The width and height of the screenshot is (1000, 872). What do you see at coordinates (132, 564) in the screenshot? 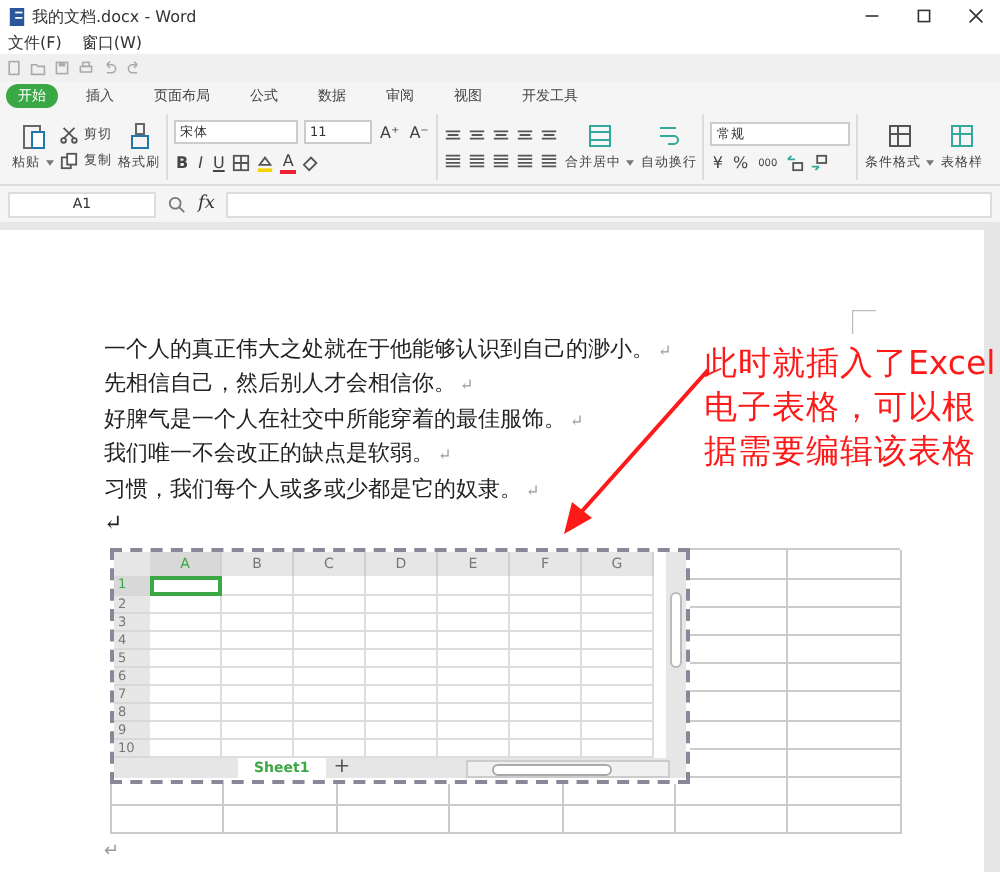
I see `select-all-corner` at bounding box center [132, 564].